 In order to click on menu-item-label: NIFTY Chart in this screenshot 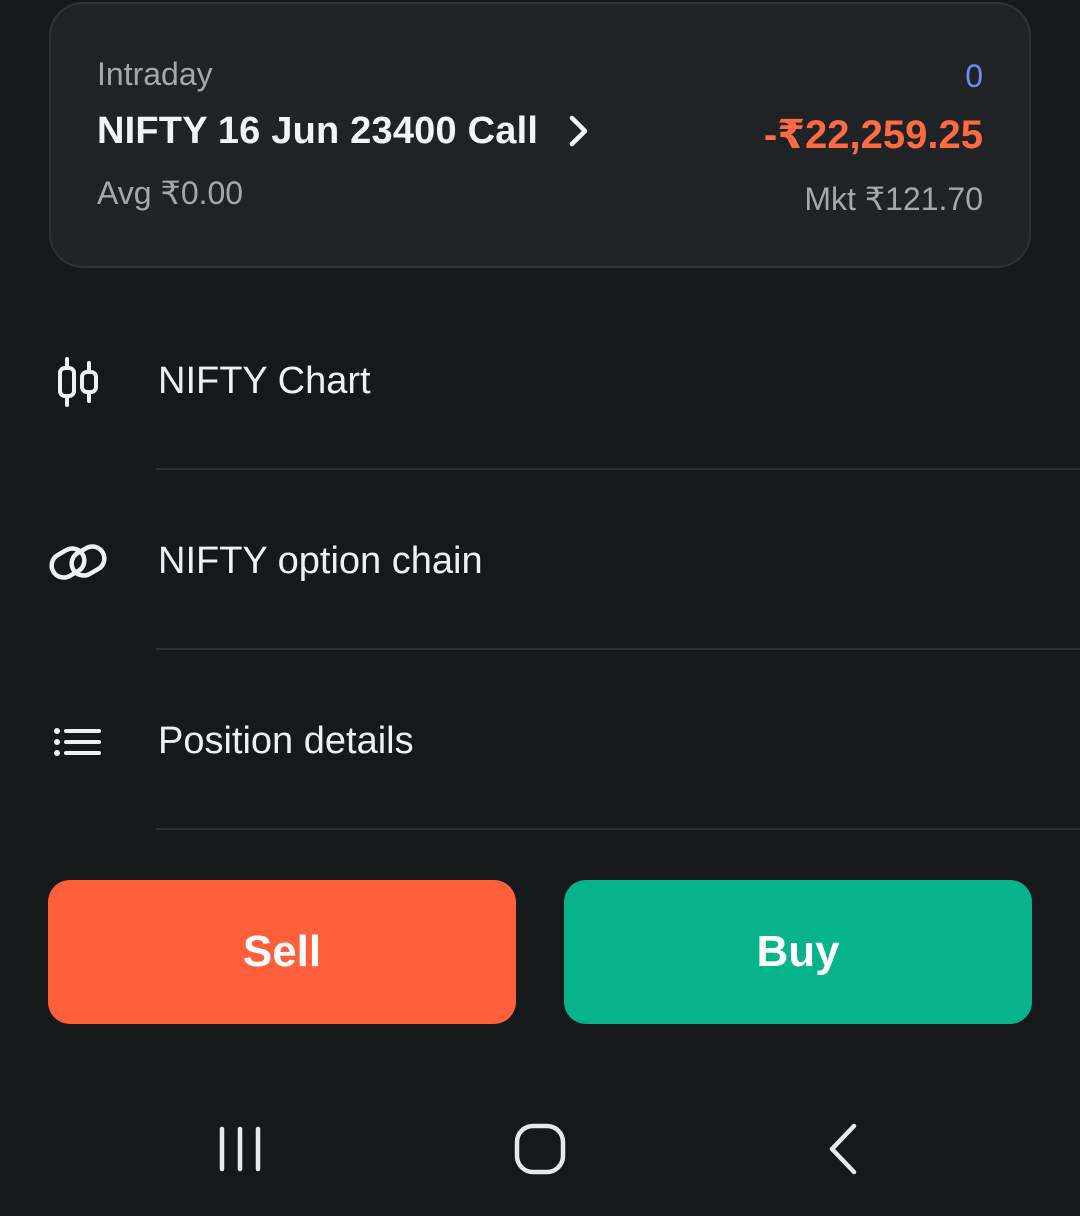, I will do `click(264, 381)`.